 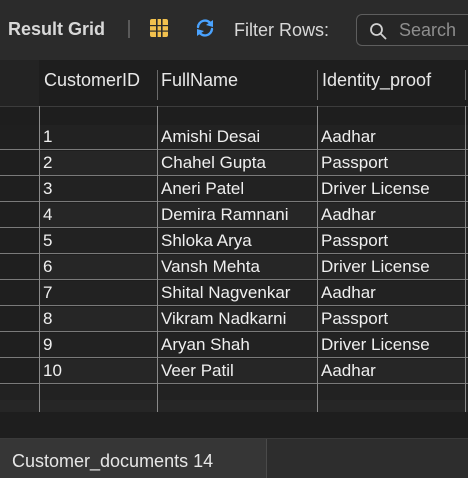 What do you see at coordinates (113, 461) in the screenshot?
I see `result-tab-label: Customer_documents 14` at bounding box center [113, 461].